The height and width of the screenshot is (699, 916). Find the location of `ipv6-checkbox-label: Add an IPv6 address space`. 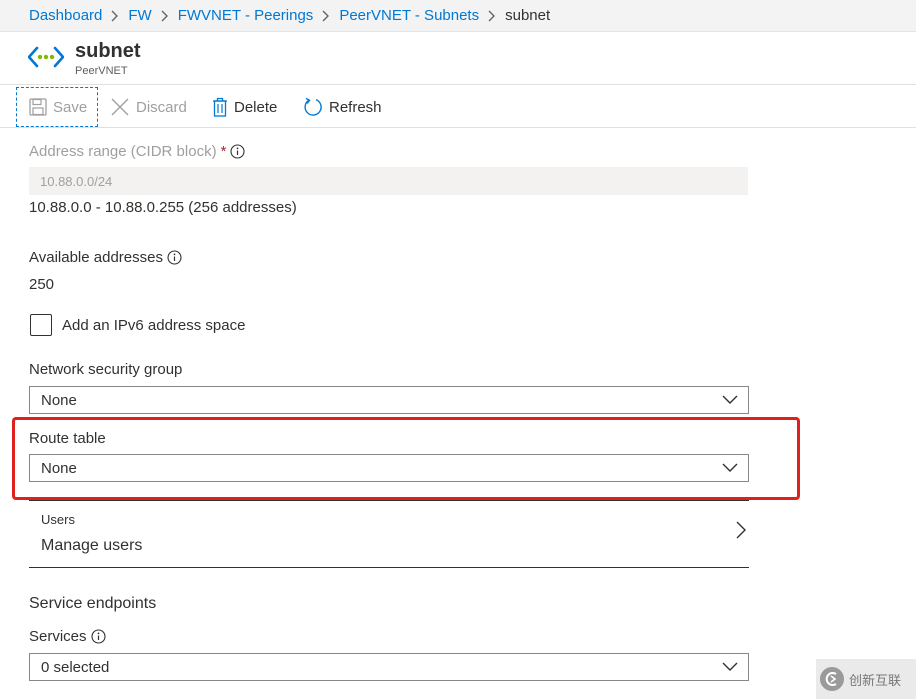

ipv6-checkbox-label: Add an IPv6 address space is located at coordinates (154, 325).